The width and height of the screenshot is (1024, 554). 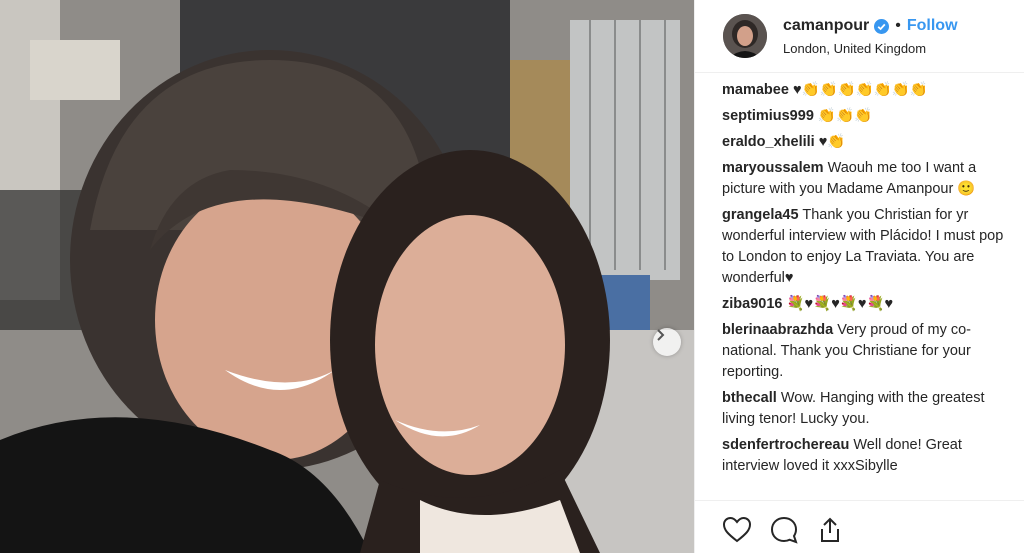 I want to click on heart-icon, so click(x=737, y=530).